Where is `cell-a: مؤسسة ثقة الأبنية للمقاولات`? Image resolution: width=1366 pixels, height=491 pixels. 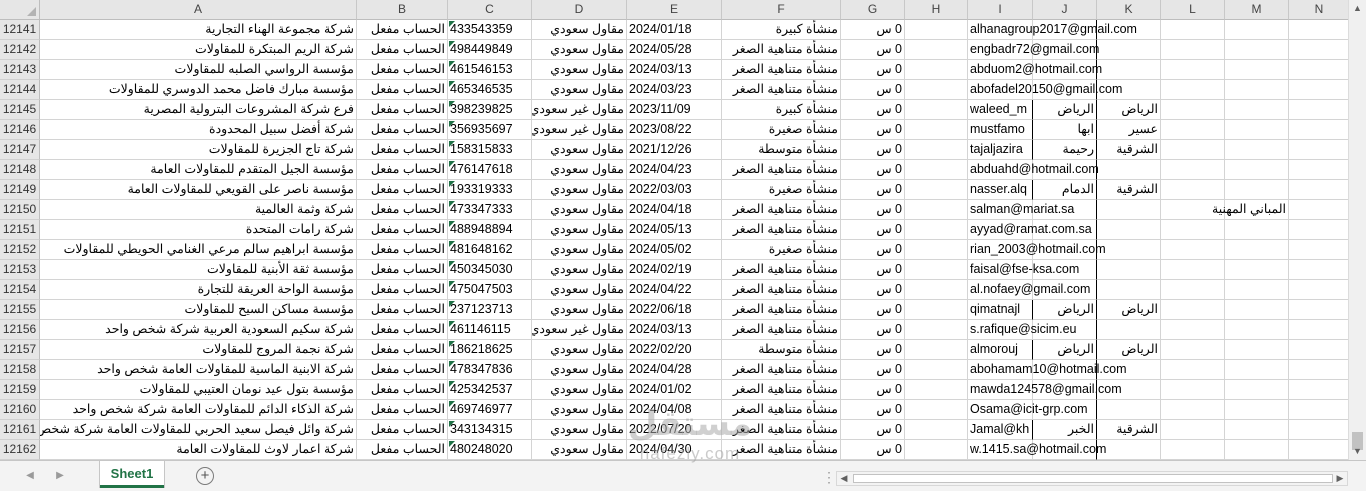 cell-a: مؤسسة ثقة الأبنية للمقاولات is located at coordinates (198, 270).